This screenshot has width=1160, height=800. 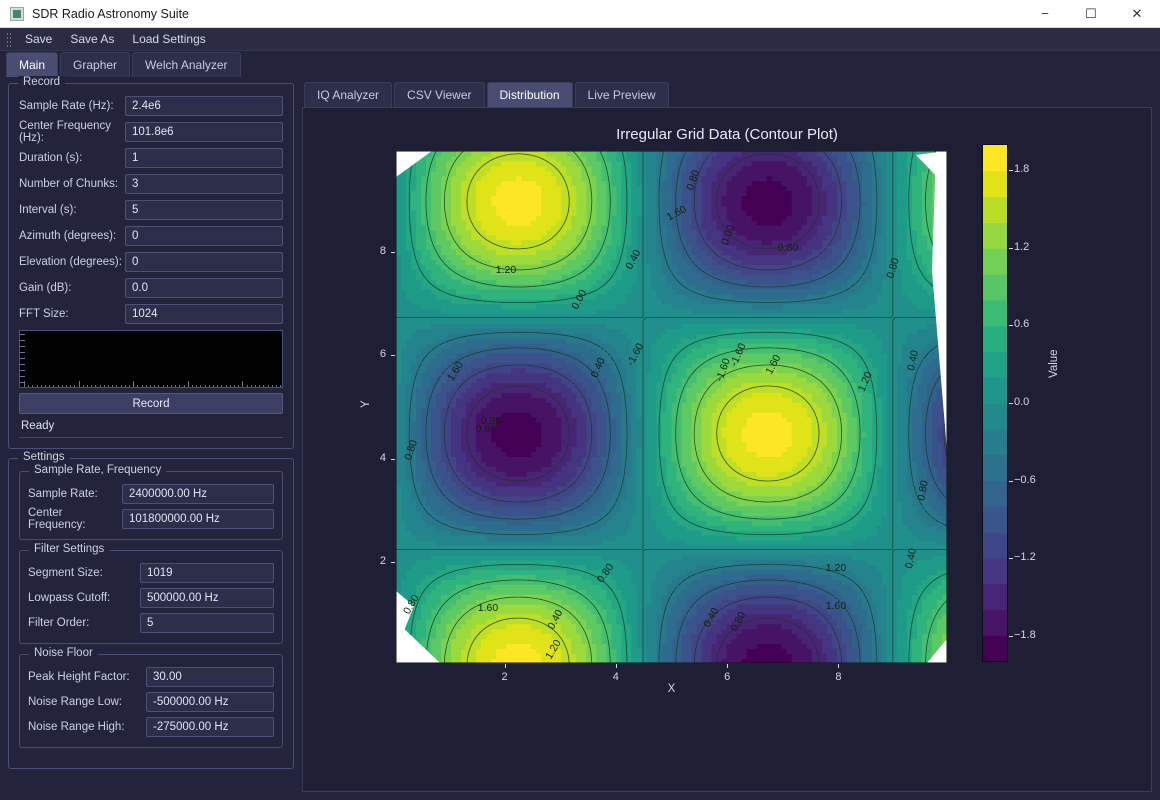 What do you see at coordinates (68, 236) in the screenshot?
I see `field-label: Azimuth (degrees):` at bounding box center [68, 236].